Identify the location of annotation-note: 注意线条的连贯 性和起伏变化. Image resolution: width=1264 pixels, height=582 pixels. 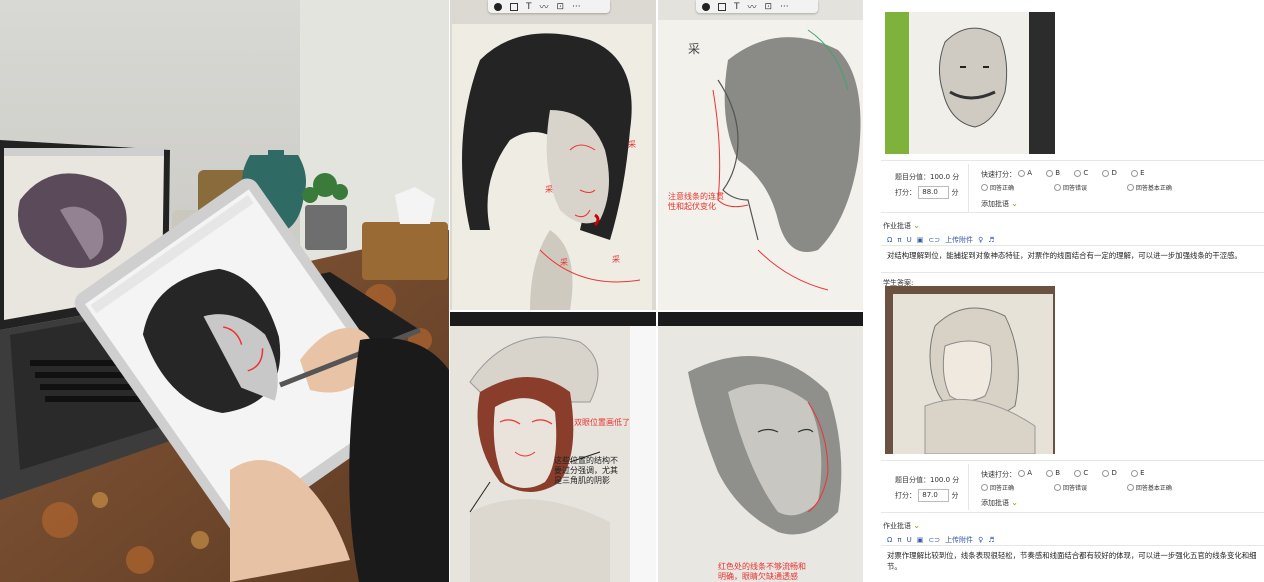
(696, 201).